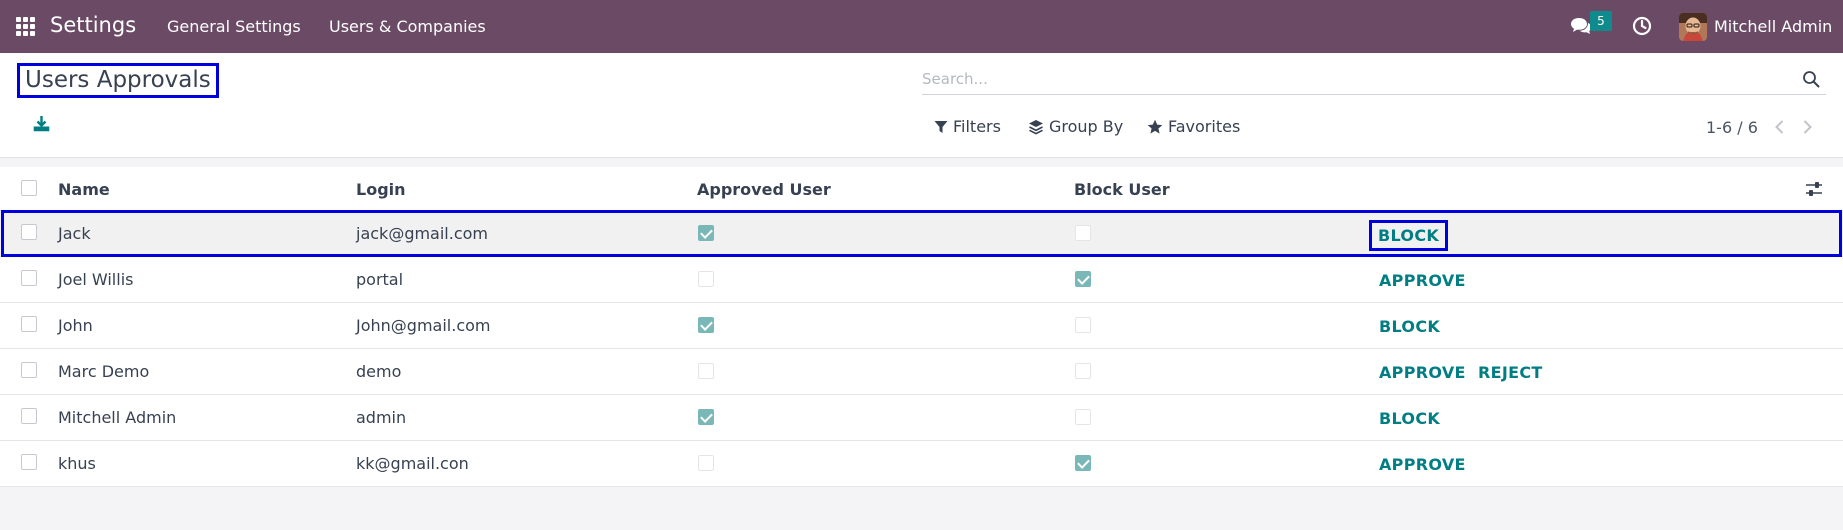 The image size is (1843, 530). I want to click on table-row: Jack jack@gmail.com BLOCK, so click(921, 233).